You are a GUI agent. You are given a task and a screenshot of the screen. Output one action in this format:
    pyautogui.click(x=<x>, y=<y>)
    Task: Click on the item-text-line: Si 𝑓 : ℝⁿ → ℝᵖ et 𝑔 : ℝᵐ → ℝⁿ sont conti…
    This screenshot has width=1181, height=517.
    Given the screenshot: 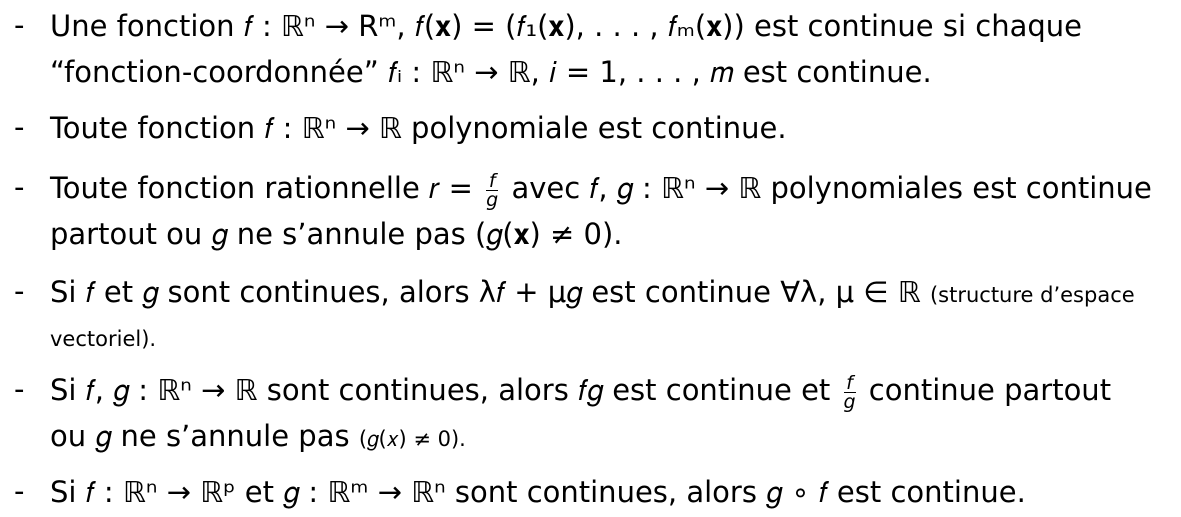 What is the action you would take?
    pyautogui.click(x=538, y=492)
    